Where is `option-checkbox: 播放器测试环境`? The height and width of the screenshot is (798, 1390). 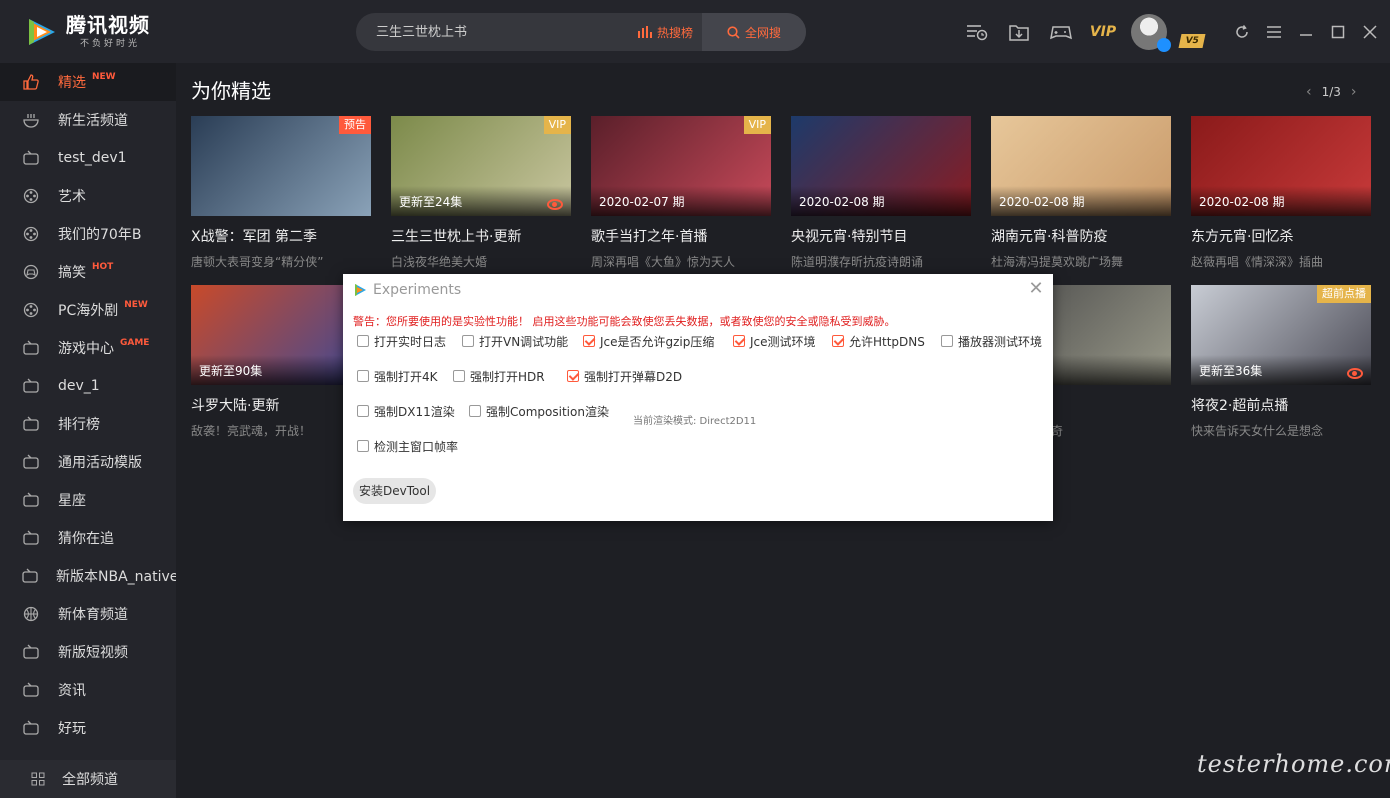 option-checkbox: 播放器测试环境 is located at coordinates (991, 341).